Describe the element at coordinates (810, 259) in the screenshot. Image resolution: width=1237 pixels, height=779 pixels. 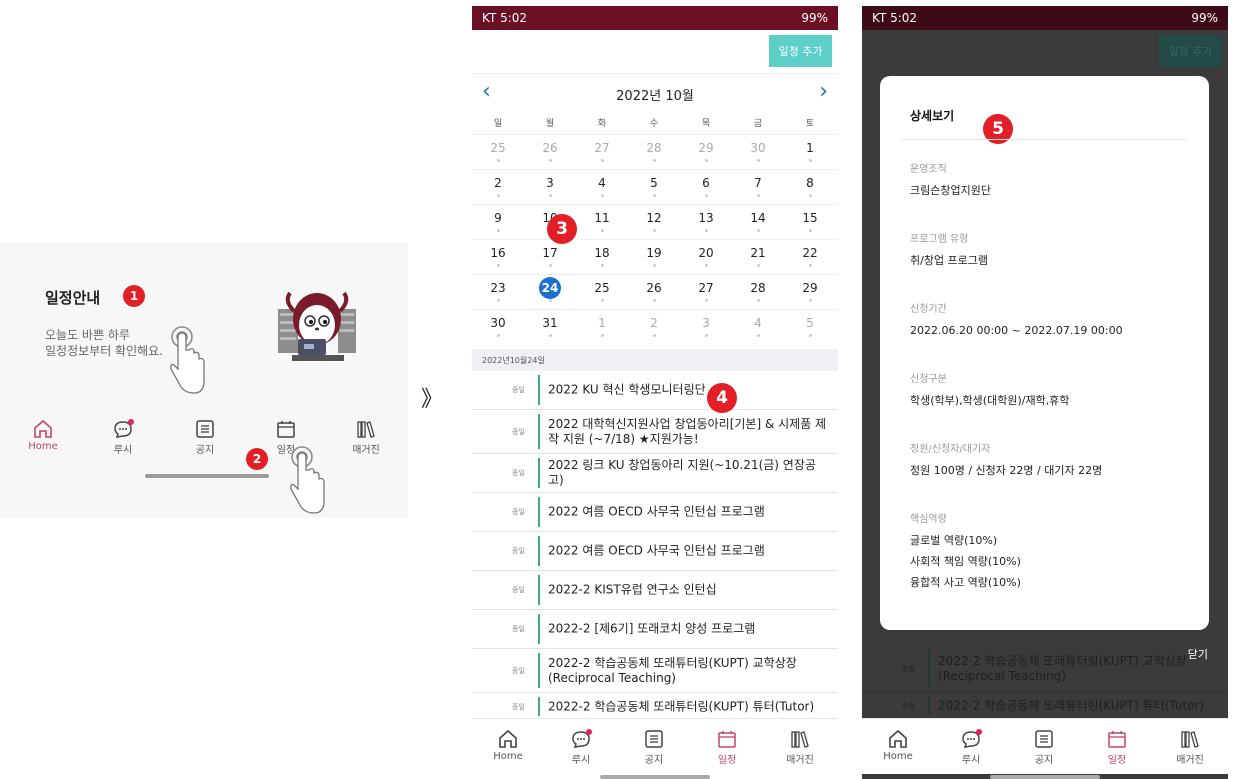
I see `calendar-day: 22` at that location.